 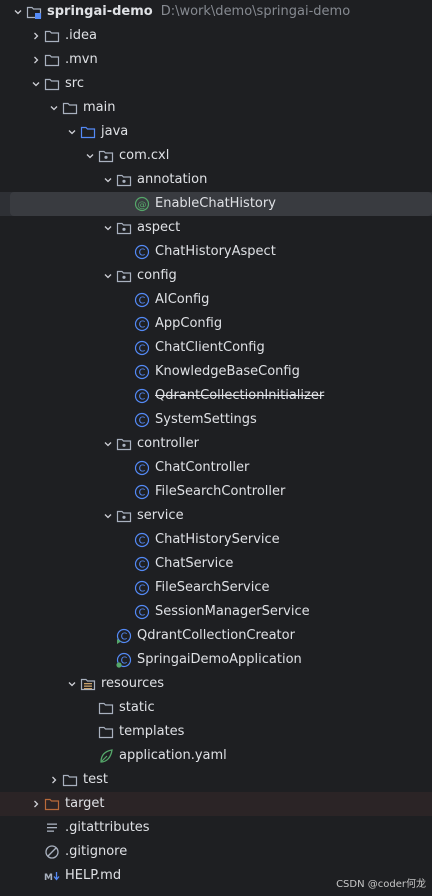 I want to click on tree-node-label: HELP.md, so click(x=93, y=875).